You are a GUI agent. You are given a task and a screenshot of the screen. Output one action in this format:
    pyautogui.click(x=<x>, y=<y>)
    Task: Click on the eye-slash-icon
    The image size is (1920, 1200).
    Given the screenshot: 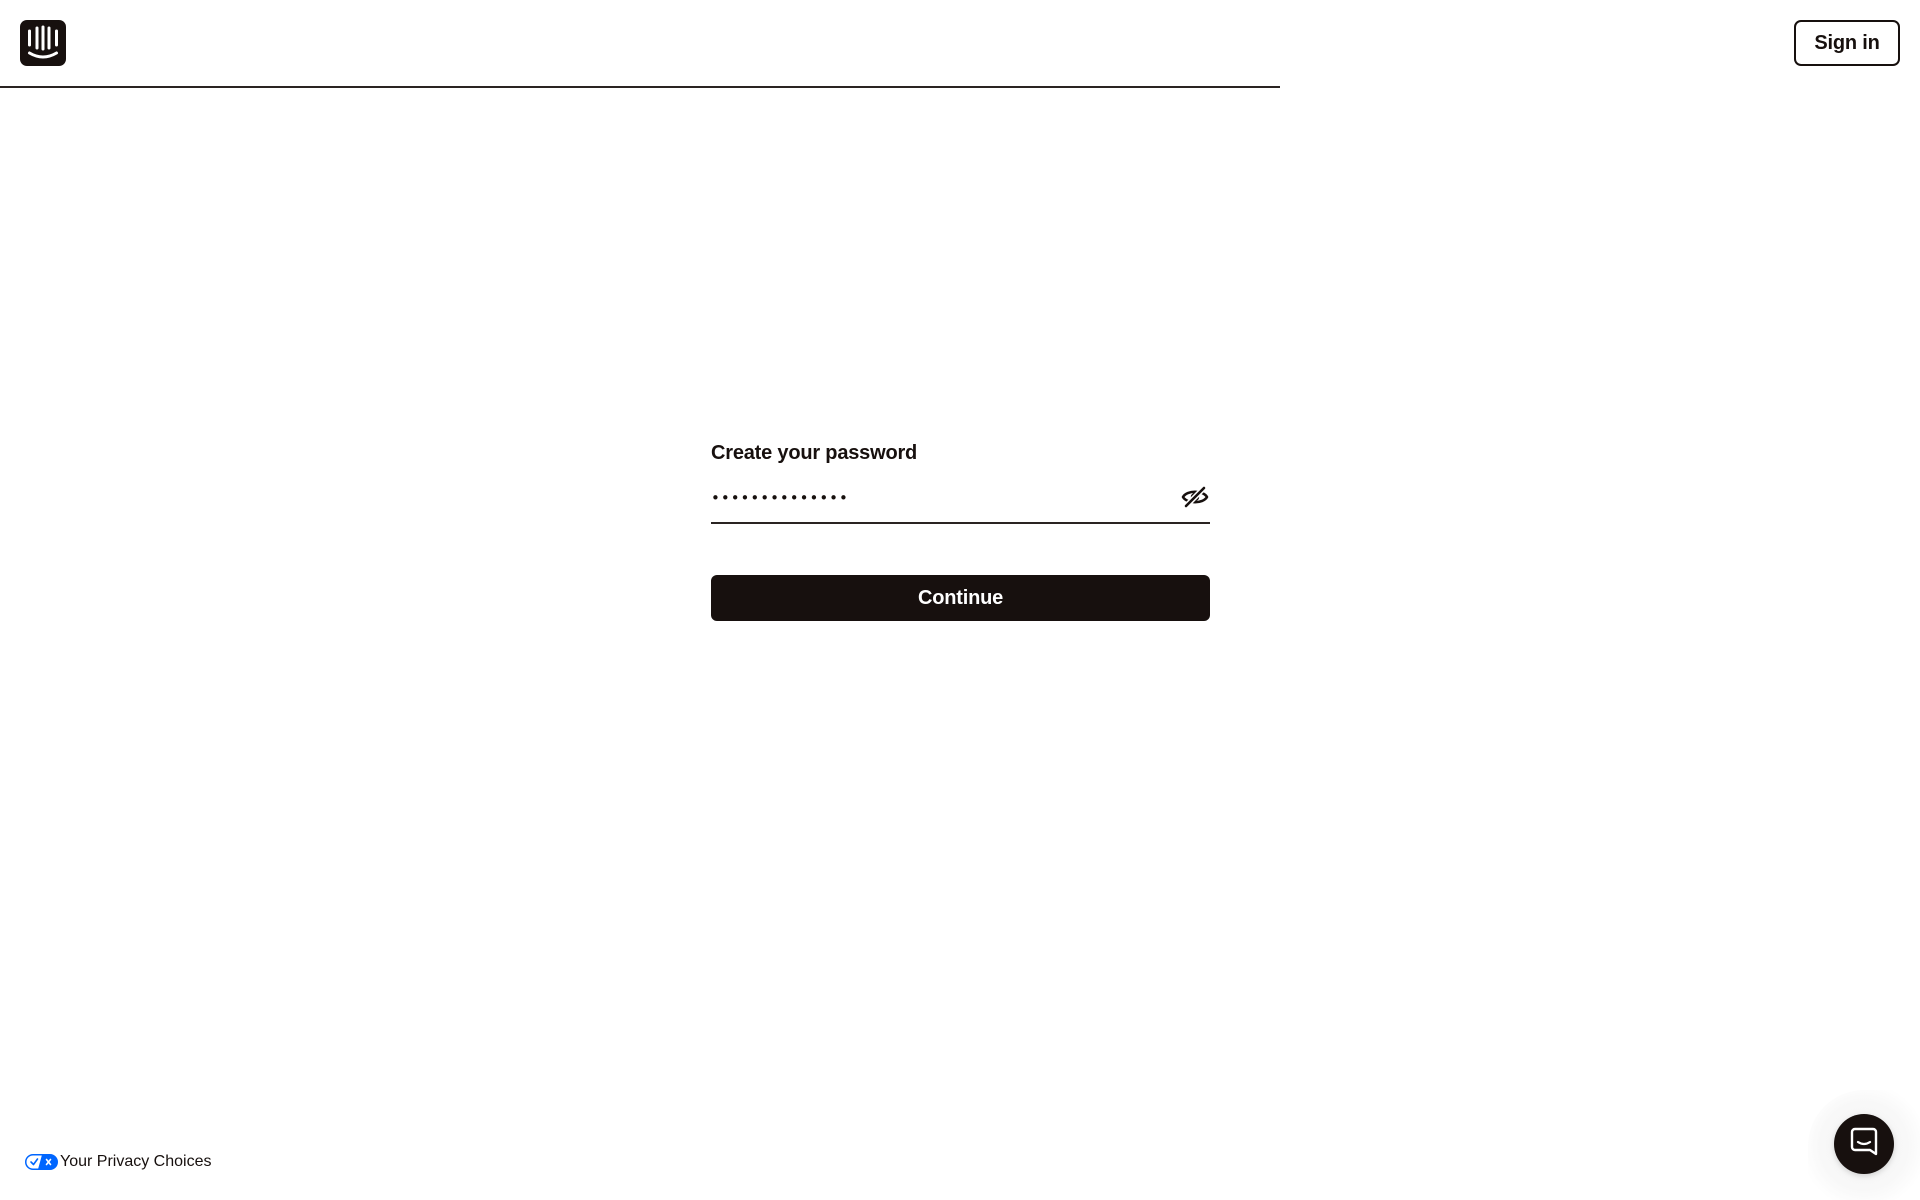 What is the action you would take?
    pyautogui.click(x=1195, y=497)
    